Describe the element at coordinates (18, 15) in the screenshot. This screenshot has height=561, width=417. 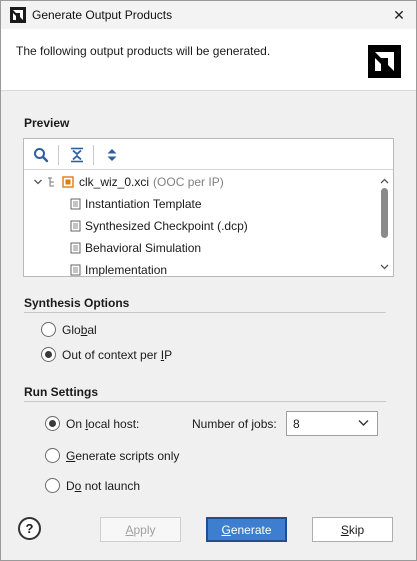
I see `amd-logo-icon` at that location.